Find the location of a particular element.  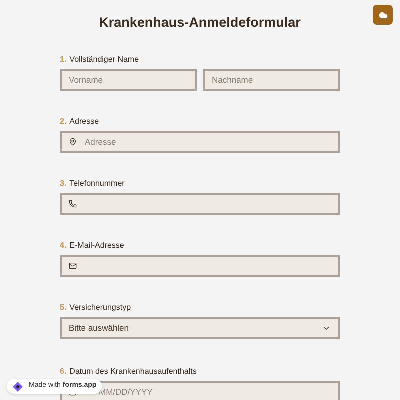

question-number: 2. is located at coordinates (63, 122).